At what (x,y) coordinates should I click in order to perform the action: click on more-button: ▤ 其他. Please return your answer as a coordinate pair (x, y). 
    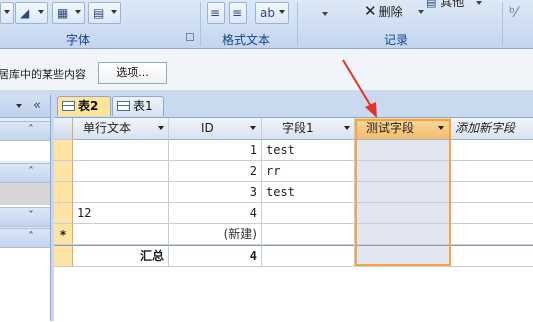
    Looking at the image, I should click on (454, 5).